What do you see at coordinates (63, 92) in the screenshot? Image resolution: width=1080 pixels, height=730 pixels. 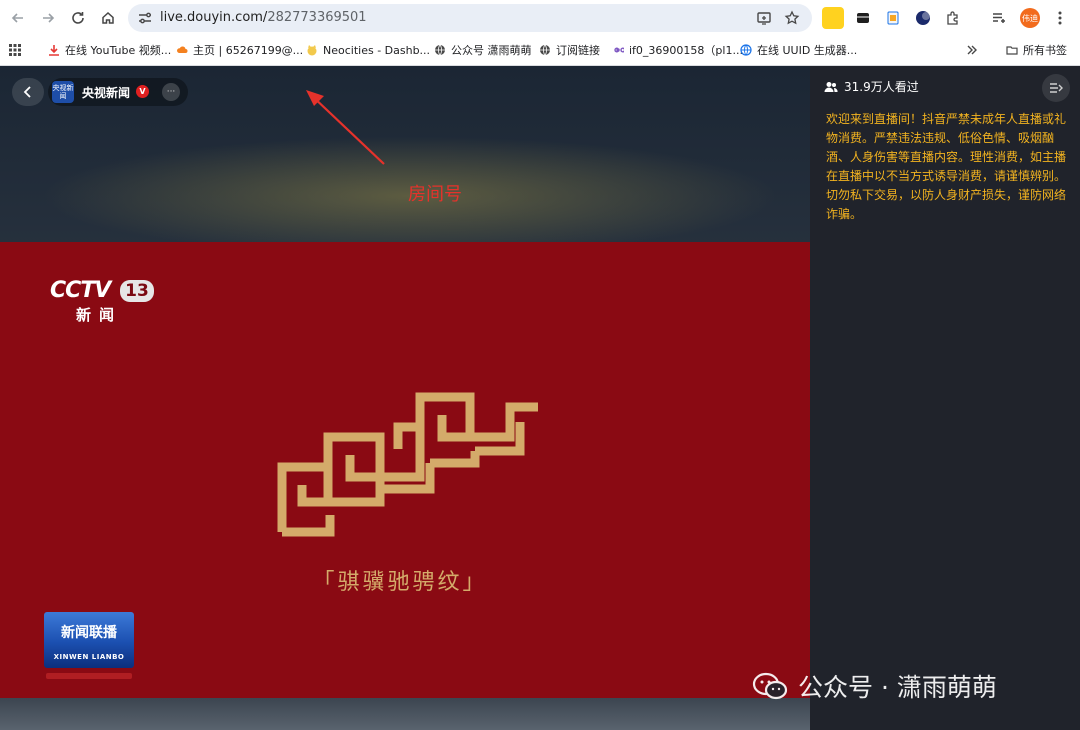 I see `anchor-avatar: 央视新闻` at bounding box center [63, 92].